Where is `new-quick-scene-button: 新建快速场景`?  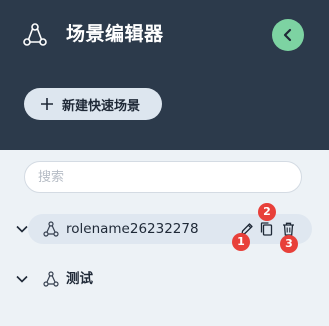
new-quick-scene-button: 新建快速场景 is located at coordinates (93, 104).